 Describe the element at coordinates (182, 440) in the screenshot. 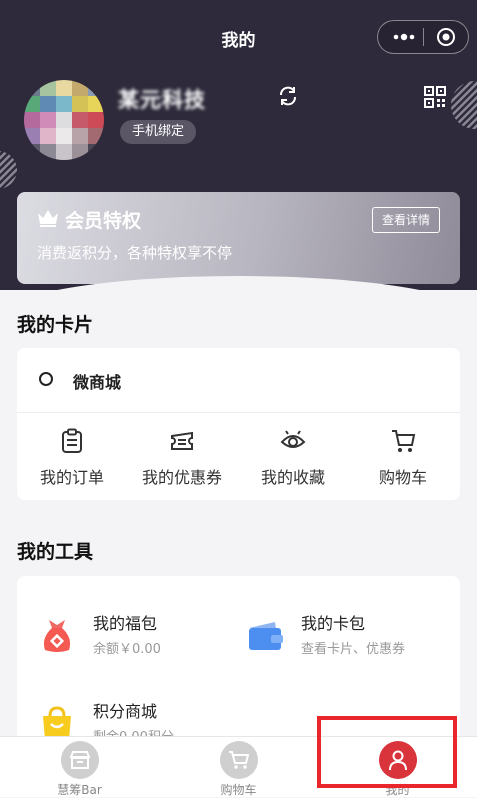

I see `coupon-icon` at that location.